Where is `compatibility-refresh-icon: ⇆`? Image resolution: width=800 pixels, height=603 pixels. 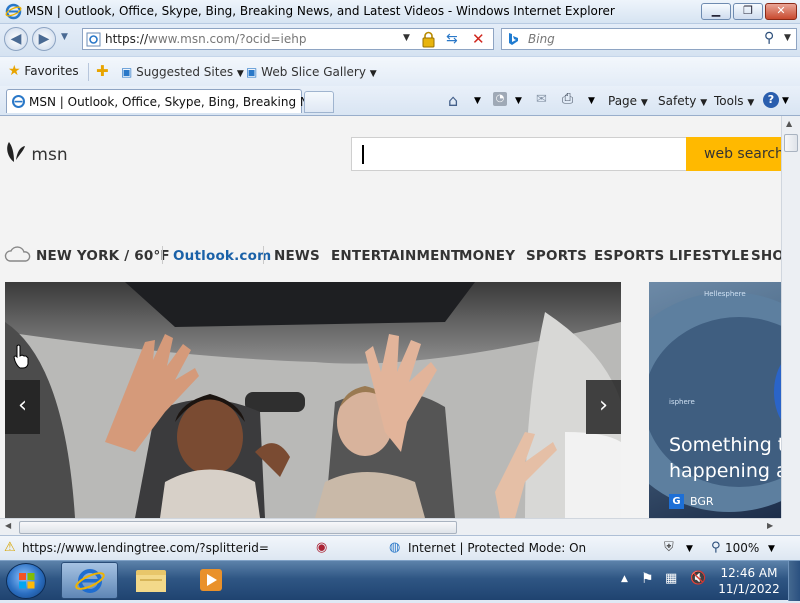
compatibility-refresh-icon: ⇆ is located at coordinates (452, 39).